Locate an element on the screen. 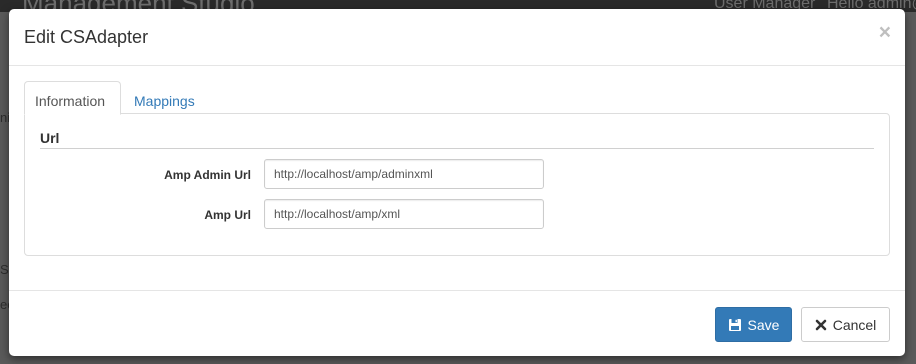 The width and height of the screenshot is (916, 364). save-button: Save is located at coordinates (753, 324).